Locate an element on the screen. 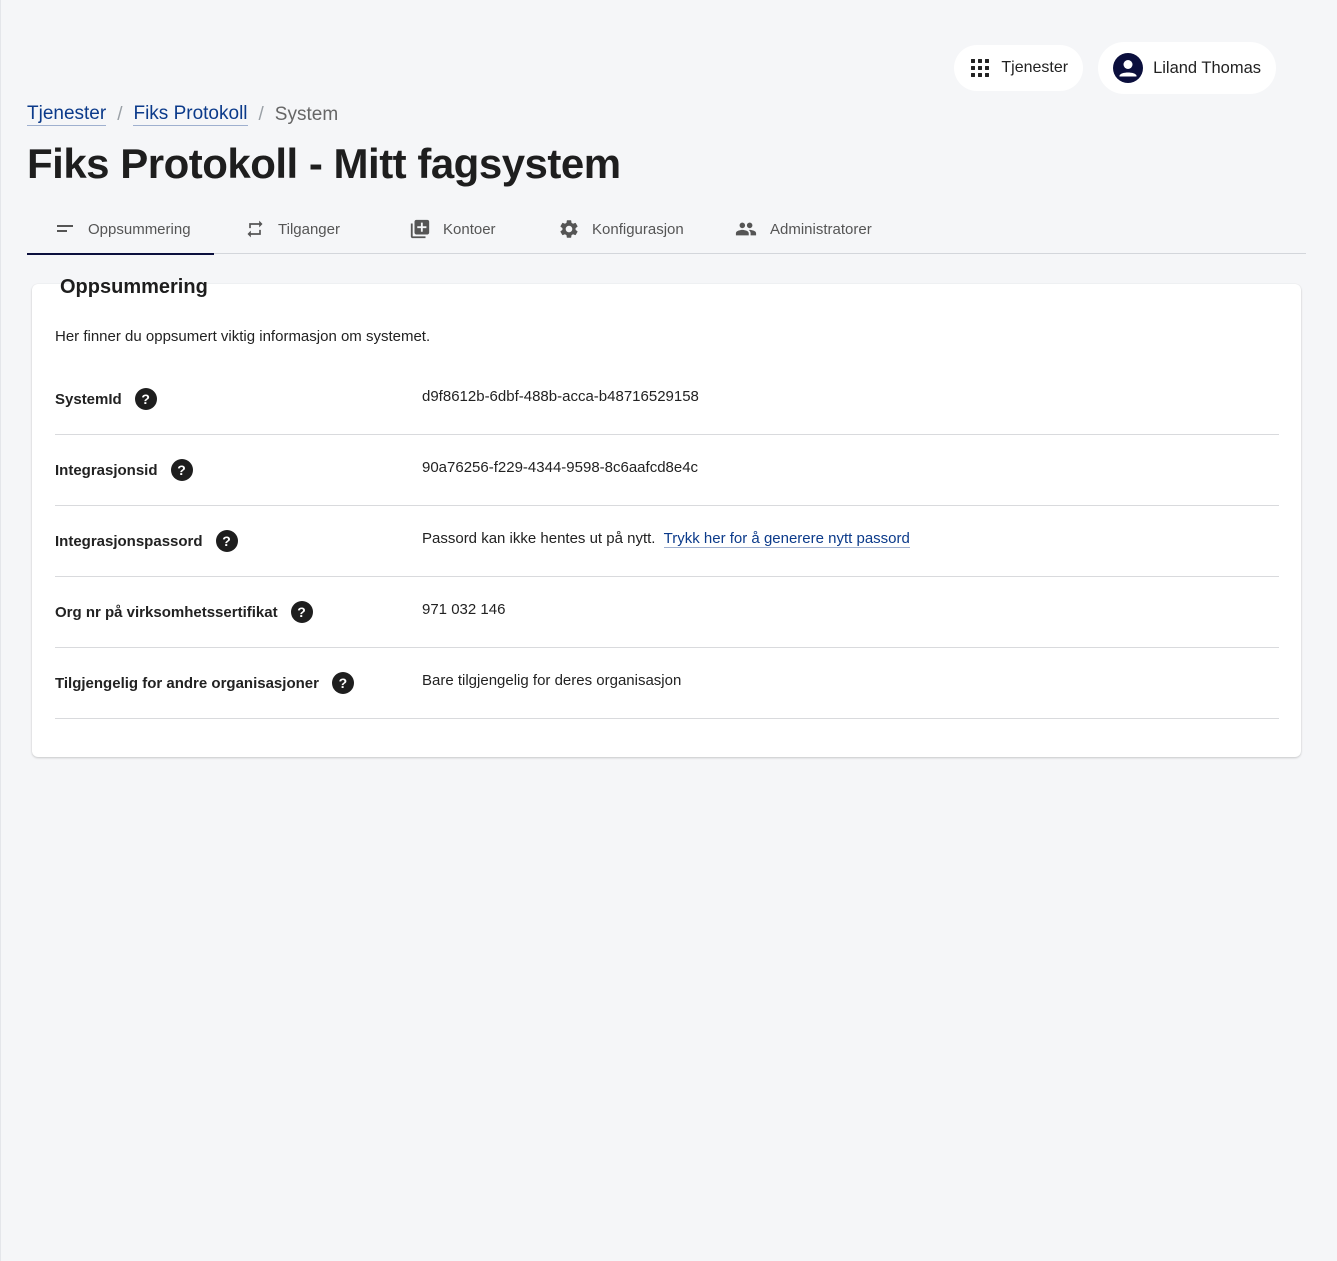 This screenshot has height=1261, width=1337. people-icon is located at coordinates (746, 229).